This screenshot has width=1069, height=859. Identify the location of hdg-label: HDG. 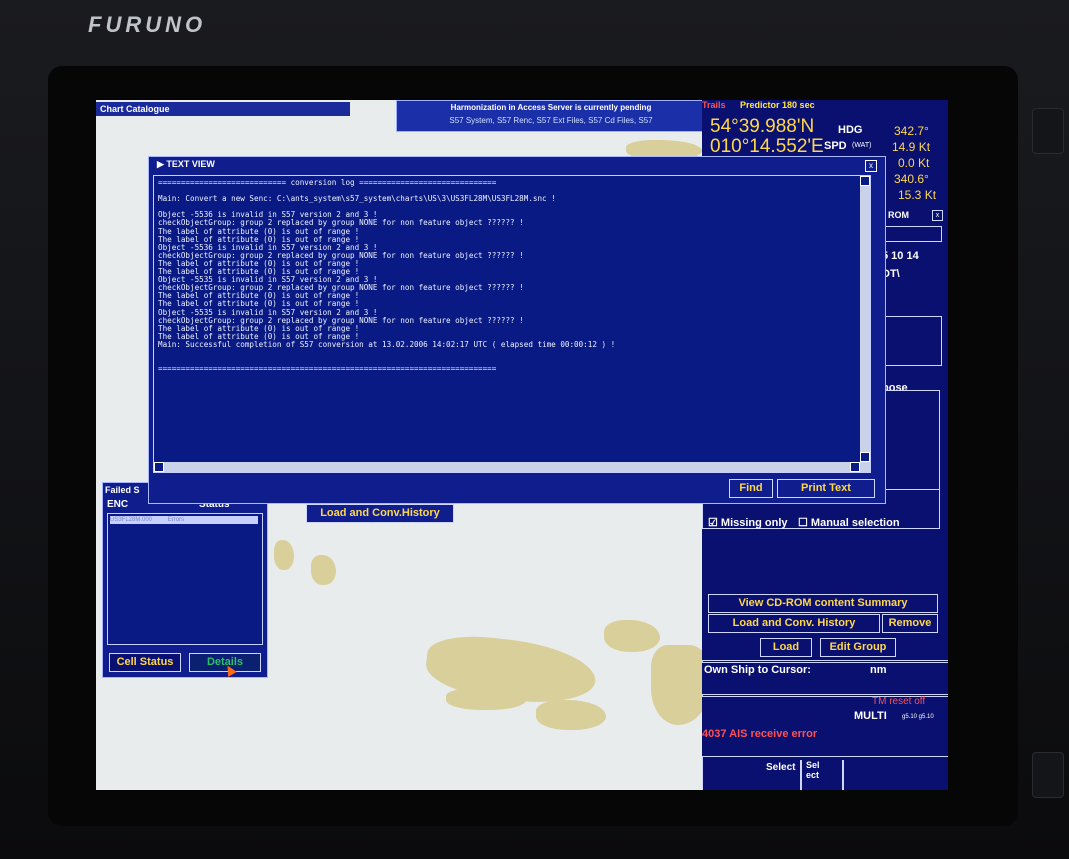
(850, 130).